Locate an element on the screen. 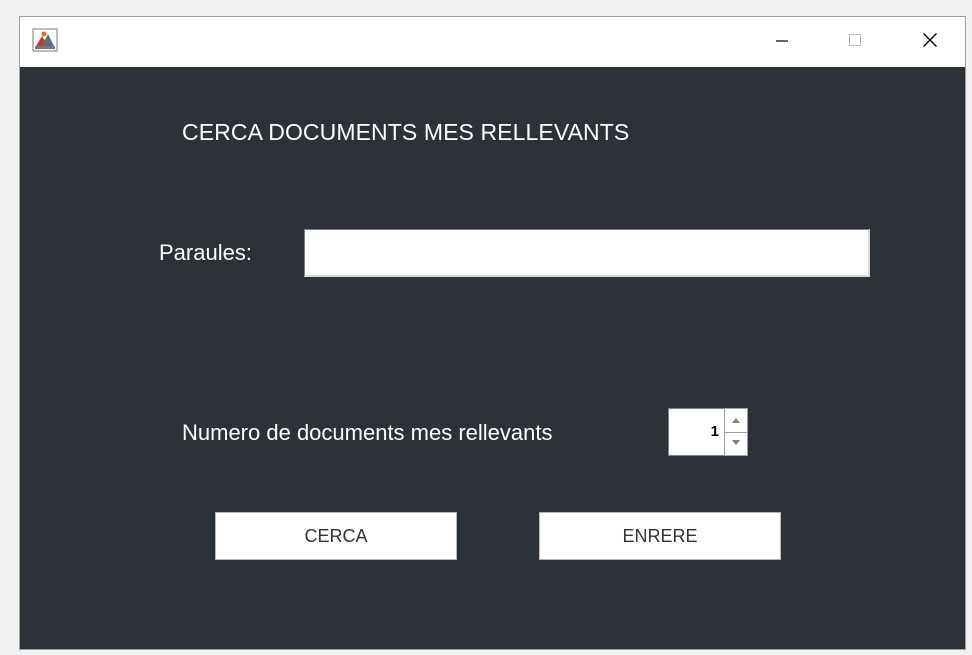 This screenshot has width=972, height=655. minimize-button is located at coordinates (782, 42).